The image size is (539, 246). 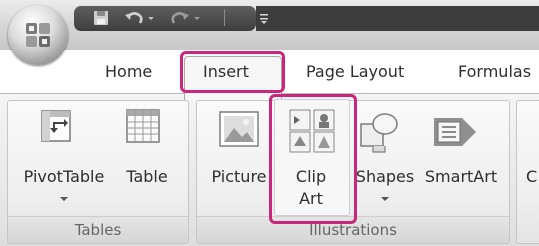 I want to click on tab-page-layout: Page Layout, so click(x=355, y=72).